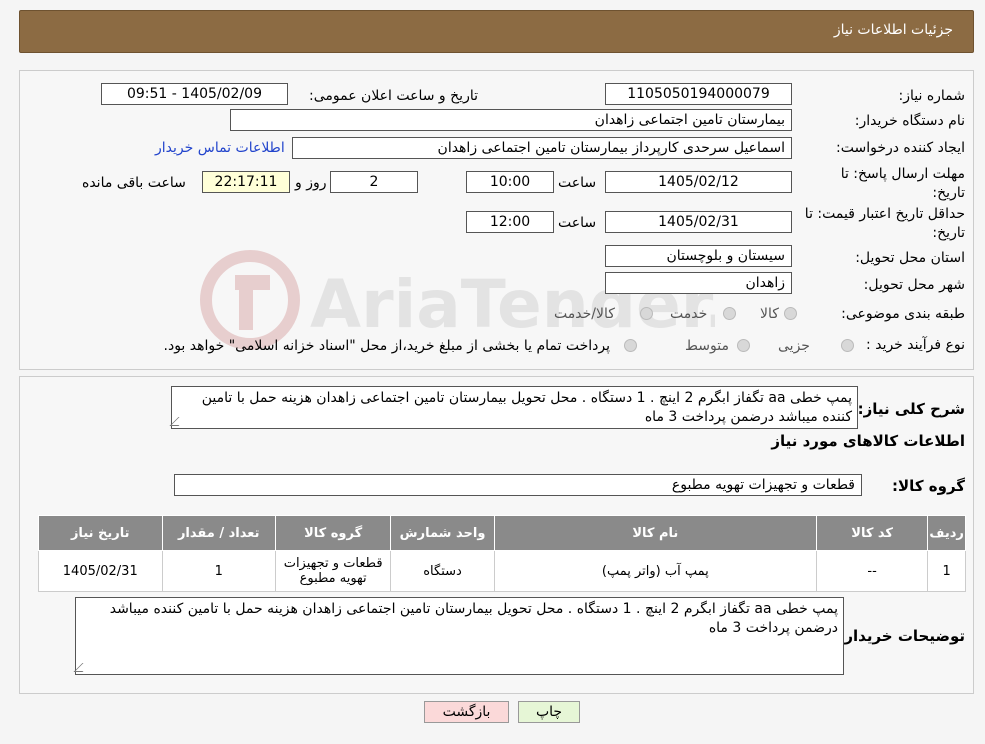 This screenshot has height=744, width=985. I want to click on category-option-goods: کالا, so click(769, 314).